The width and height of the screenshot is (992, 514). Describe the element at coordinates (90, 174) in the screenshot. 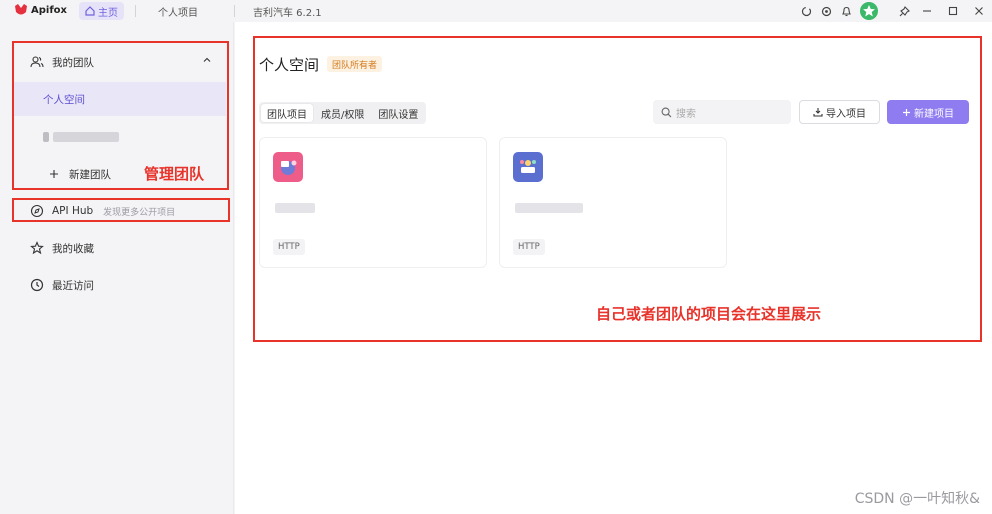

I see `sidebar-item-label: 新建团队` at that location.